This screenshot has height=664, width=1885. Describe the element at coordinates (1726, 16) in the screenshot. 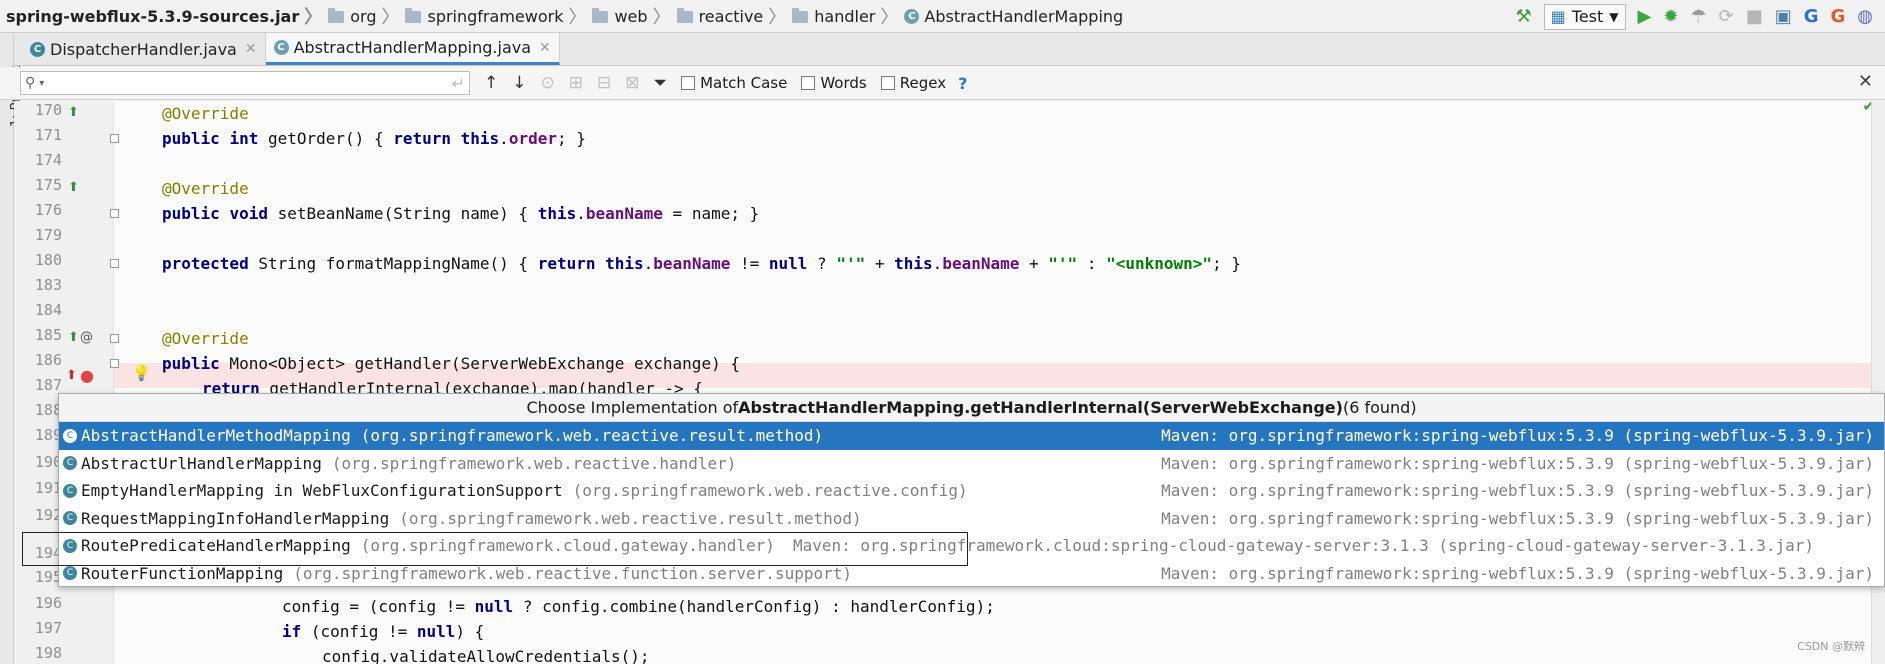

I see `profile-icon: ⟳` at that location.